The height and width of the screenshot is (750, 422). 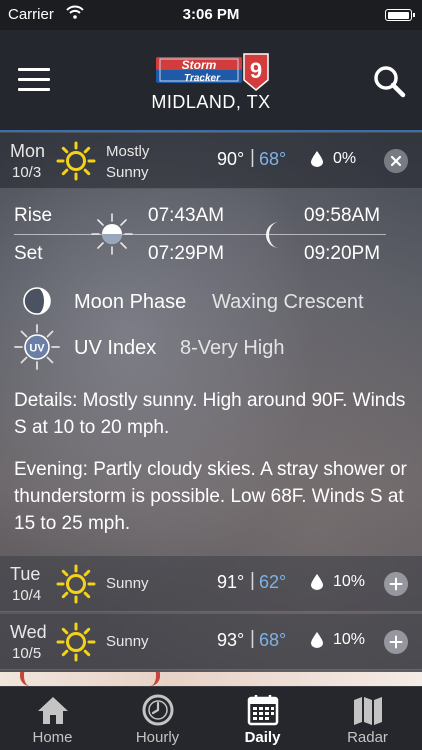 What do you see at coordinates (231, 582) in the screenshot?
I see `high-temp: 91°` at bounding box center [231, 582].